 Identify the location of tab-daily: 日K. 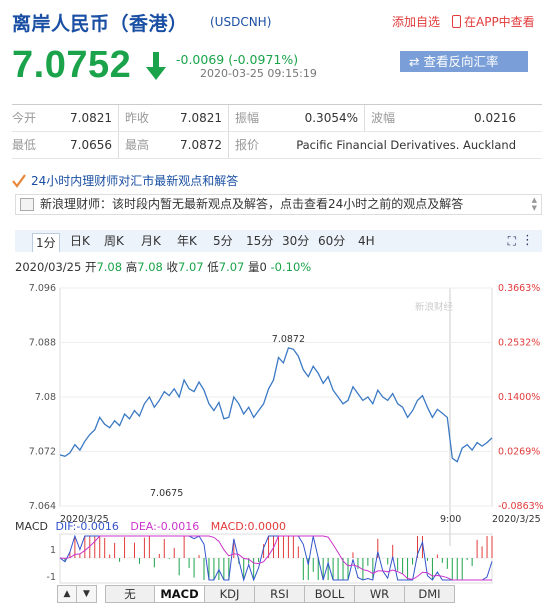
(80, 241).